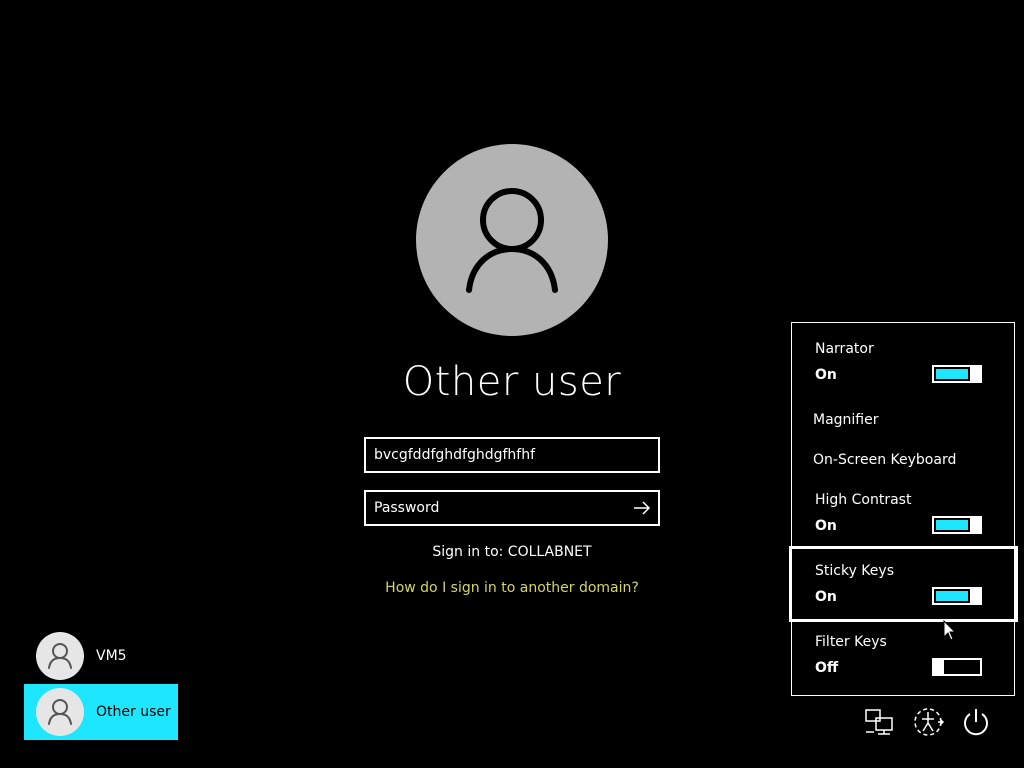 This screenshot has height=768, width=1024. I want to click on user-avatar, so click(512, 240).